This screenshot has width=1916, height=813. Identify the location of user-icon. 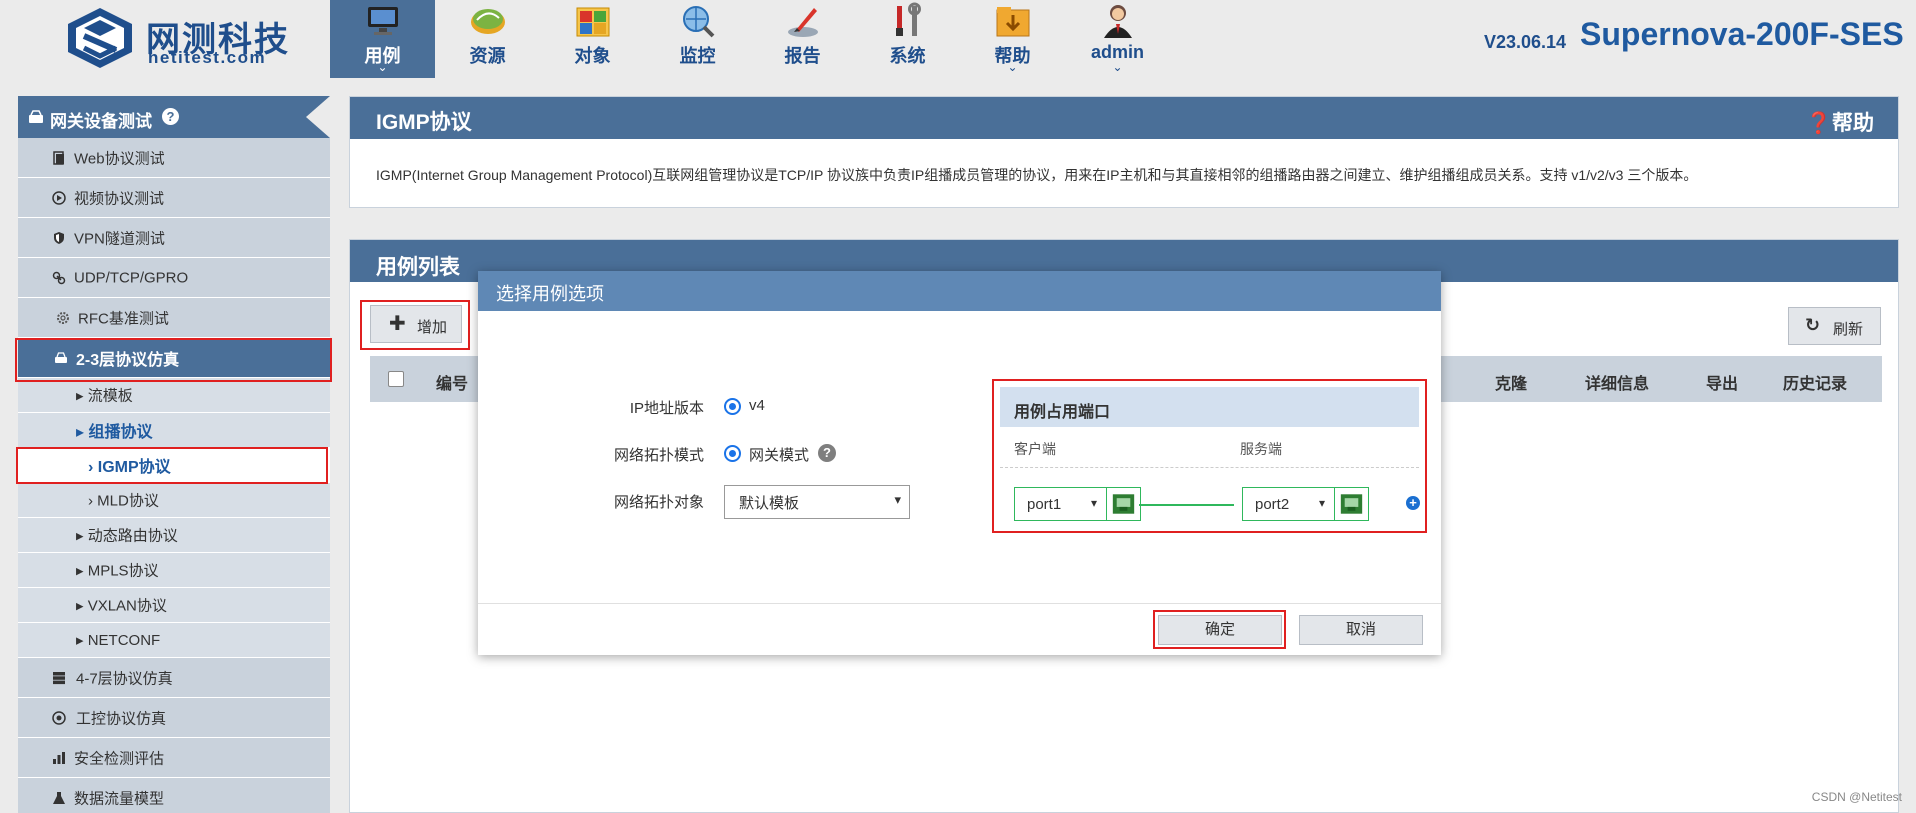
(1118, 21).